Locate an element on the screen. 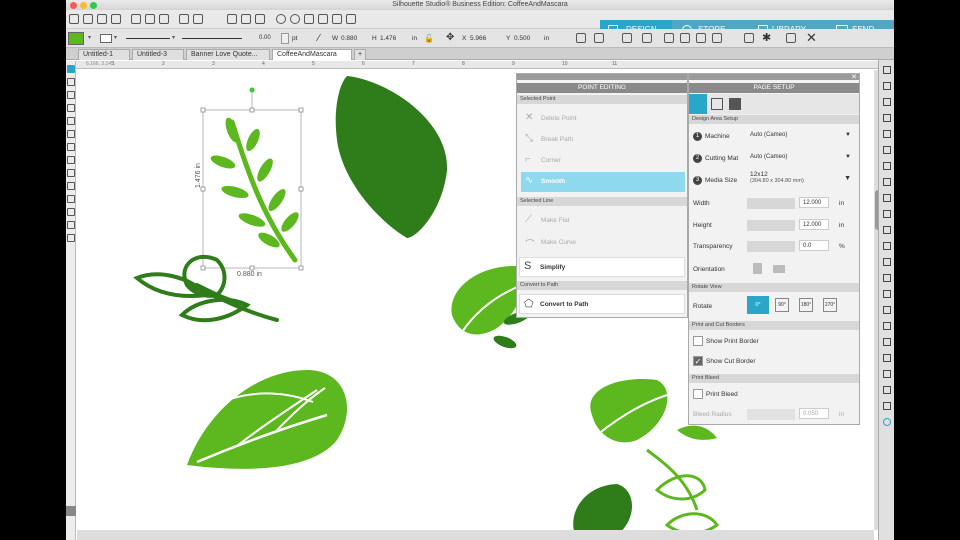 This screenshot has height=540, width=960. eraser-icon is located at coordinates (71, 212).